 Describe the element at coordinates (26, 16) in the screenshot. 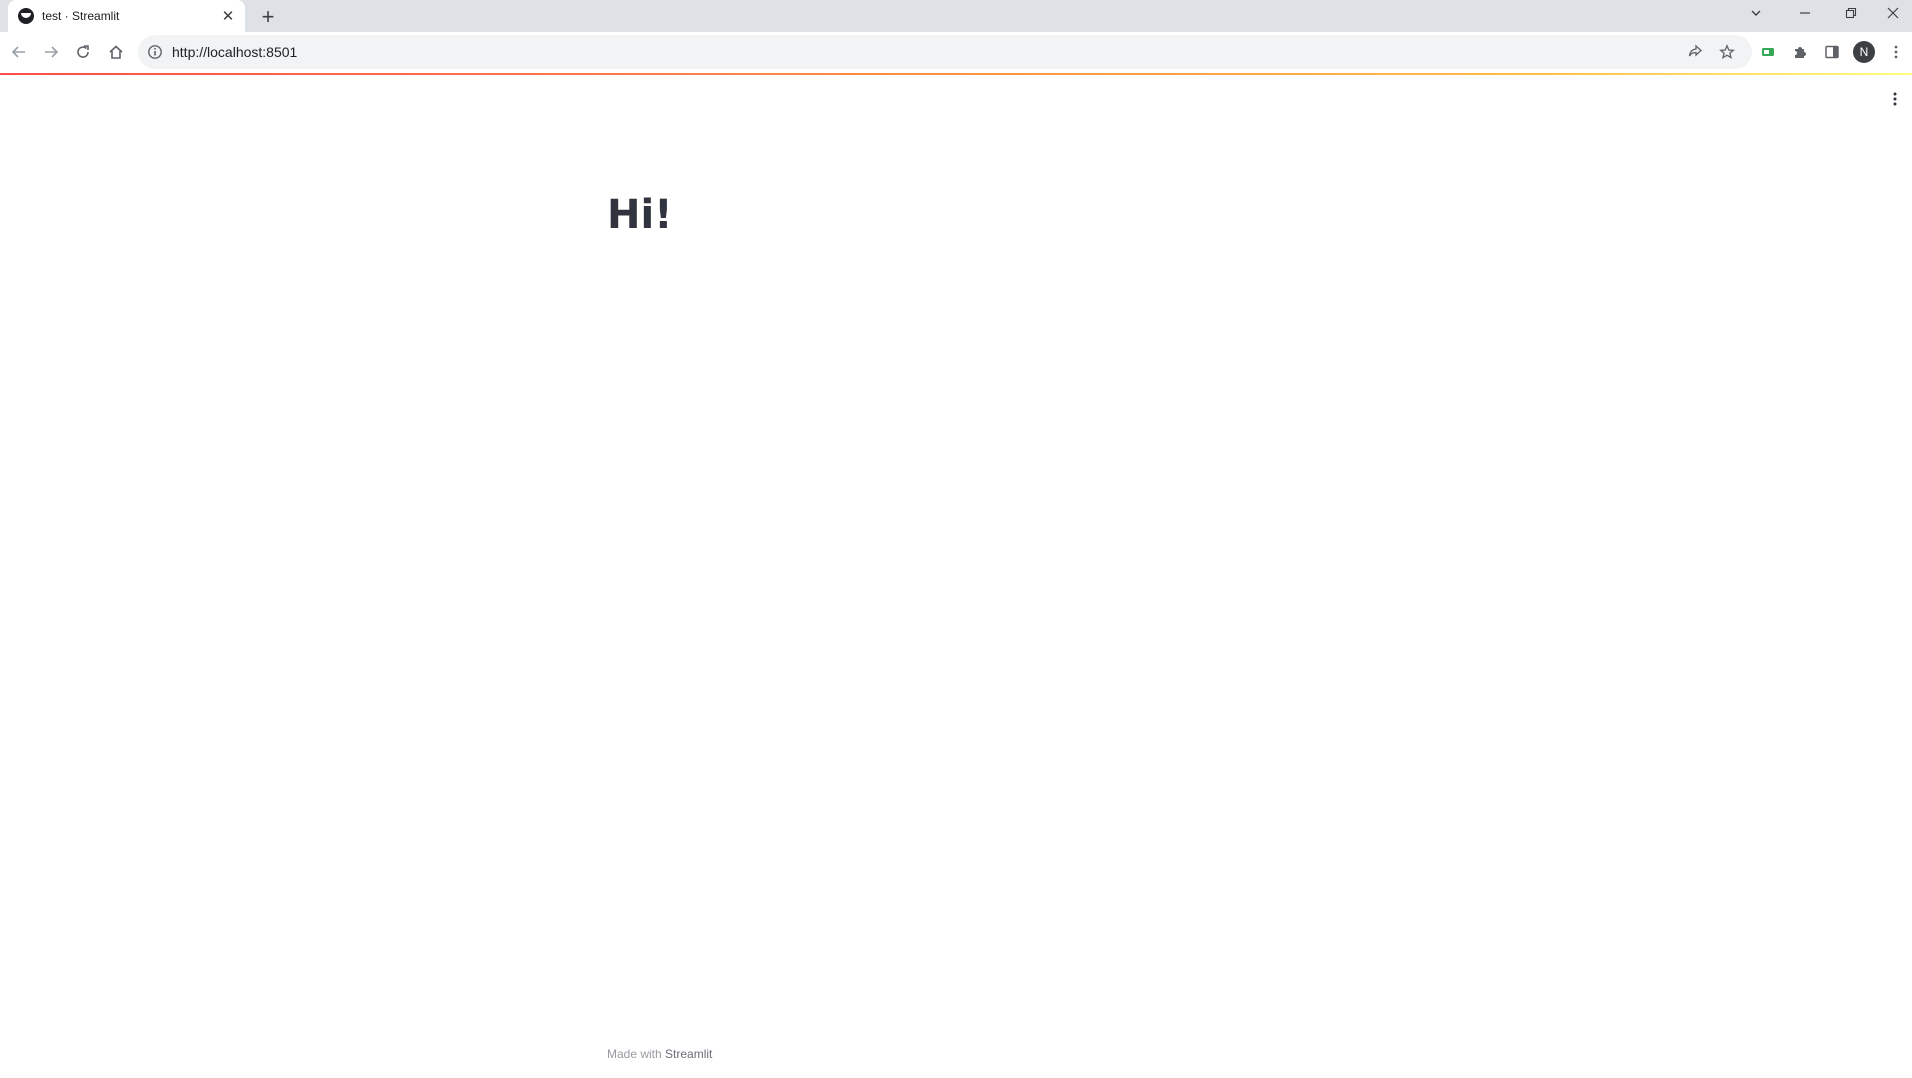

I see `streamlit-favicon-icon` at that location.